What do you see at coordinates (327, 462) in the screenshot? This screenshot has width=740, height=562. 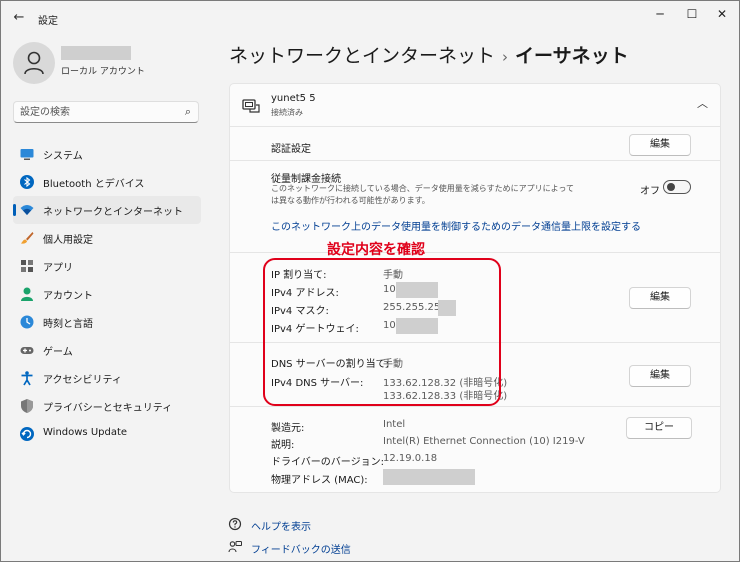 I see `driver-version-label: ドライバーのバージョン:` at bounding box center [327, 462].